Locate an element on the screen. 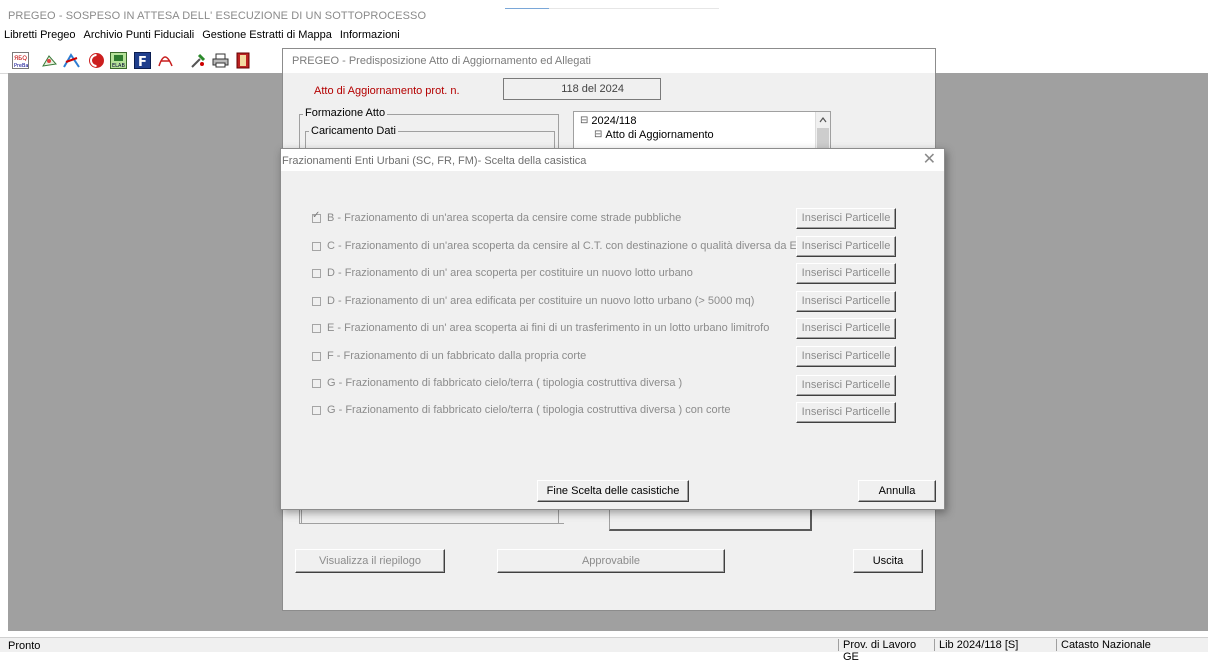 This screenshot has width=1208, height=663. map-edit-icon is located at coordinates (71, 60).